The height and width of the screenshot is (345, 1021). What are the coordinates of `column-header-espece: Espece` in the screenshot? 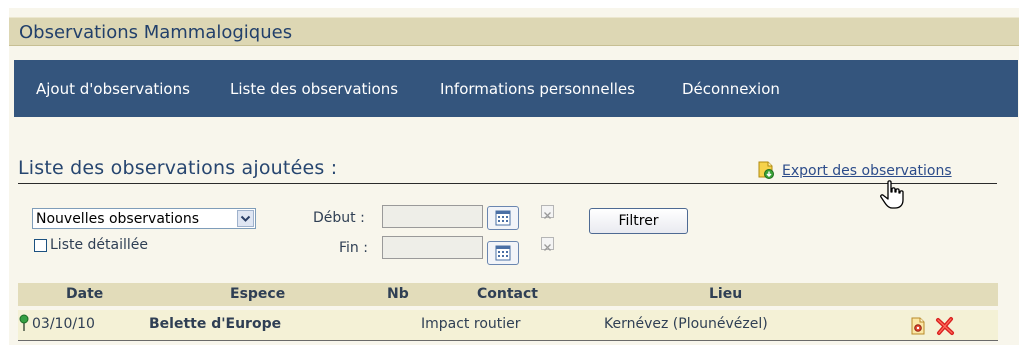 It's located at (257, 294).